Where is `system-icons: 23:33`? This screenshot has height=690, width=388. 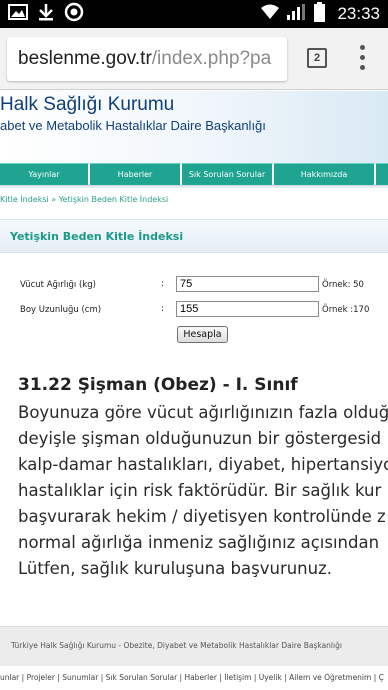
system-icons: 23:33 is located at coordinates (320, 14).